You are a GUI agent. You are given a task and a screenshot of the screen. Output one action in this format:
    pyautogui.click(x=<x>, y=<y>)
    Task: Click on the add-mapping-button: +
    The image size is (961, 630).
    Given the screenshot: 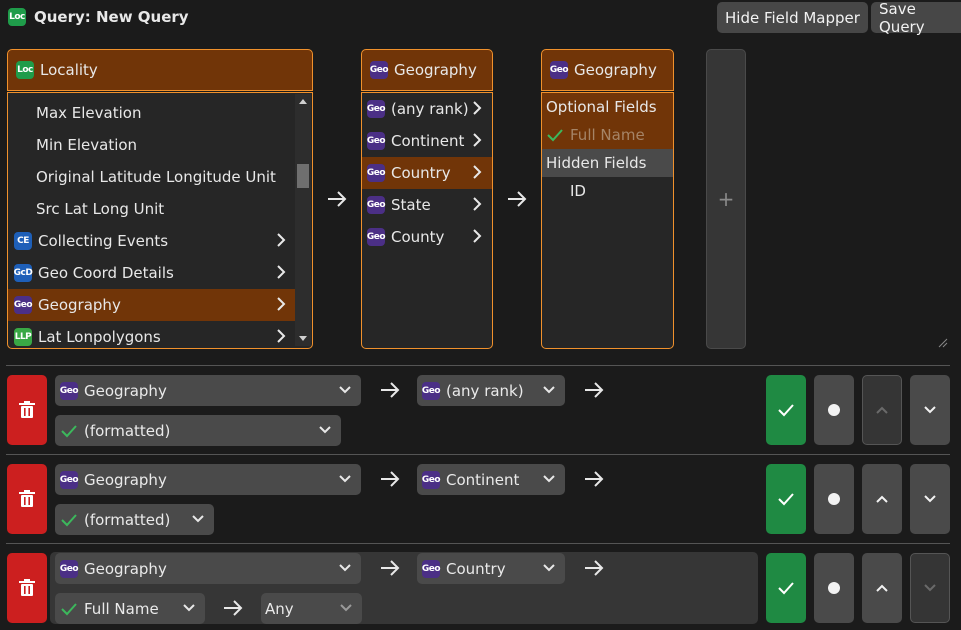 What is the action you would take?
    pyautogui.click(x=726, y=199)
    